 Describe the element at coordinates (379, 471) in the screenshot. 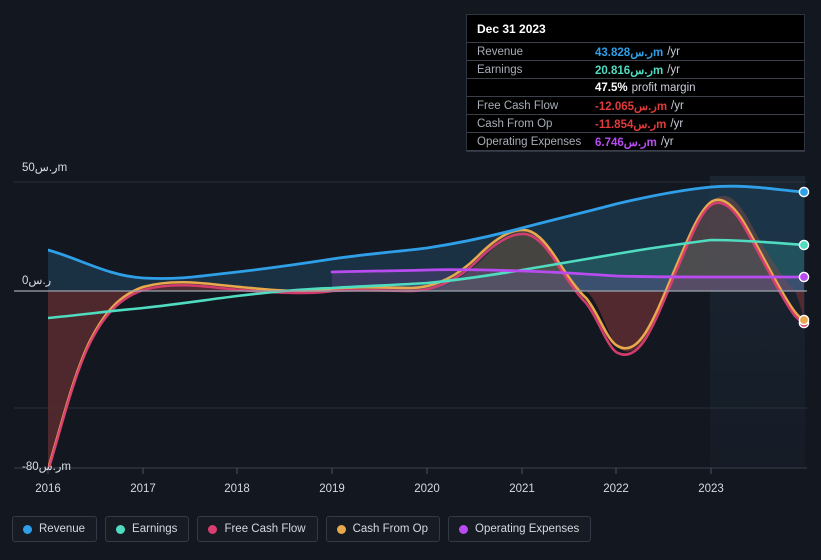

I see `x-tick-marks` at that location.